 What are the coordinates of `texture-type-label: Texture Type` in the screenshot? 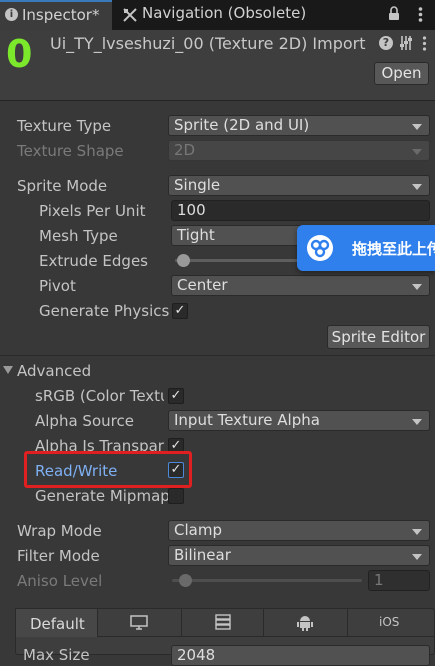 It's located at (64, 126).